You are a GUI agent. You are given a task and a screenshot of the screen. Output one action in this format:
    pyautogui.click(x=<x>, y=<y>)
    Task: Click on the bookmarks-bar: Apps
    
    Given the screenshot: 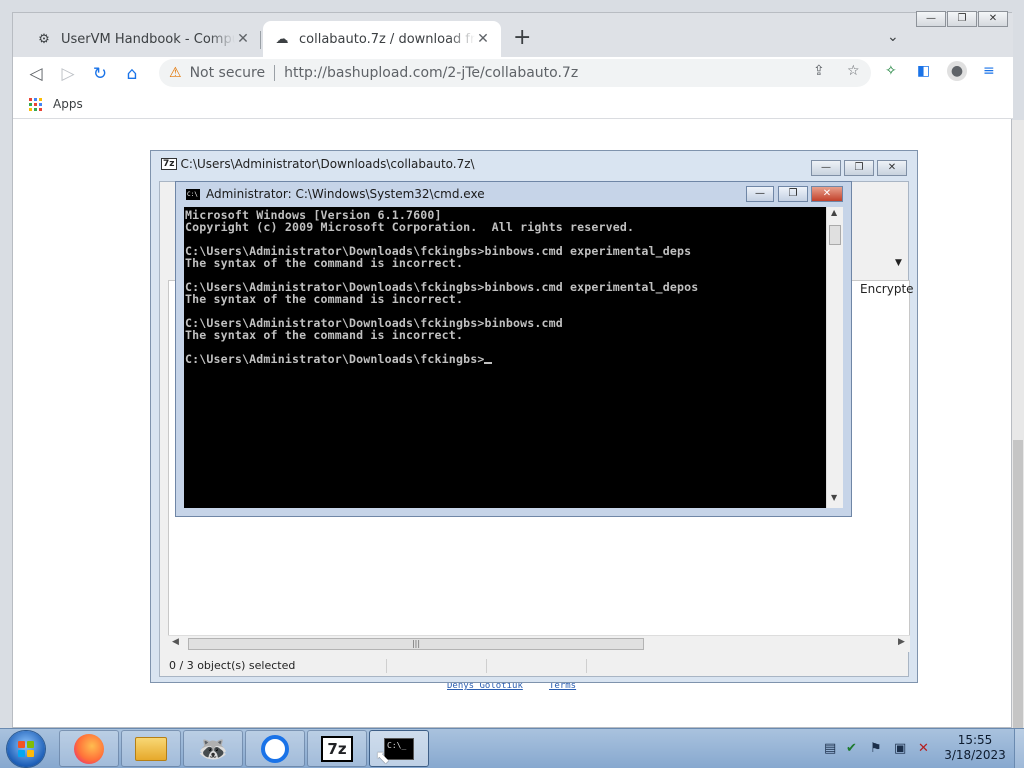 What is the action you would take?
    pyautogui.click(x=513, y=105)
    